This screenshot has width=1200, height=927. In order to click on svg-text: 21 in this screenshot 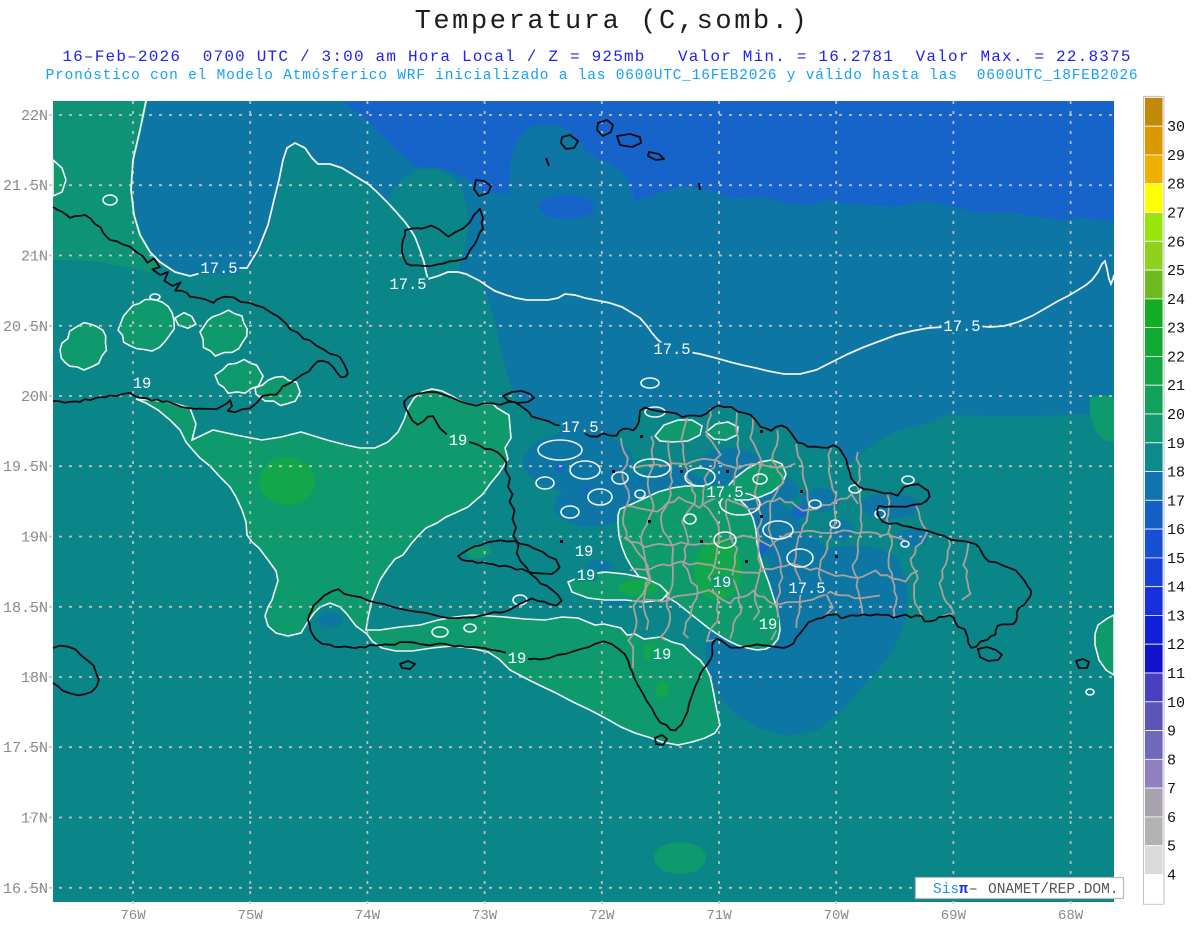, I will do `click(1176, 386)`.